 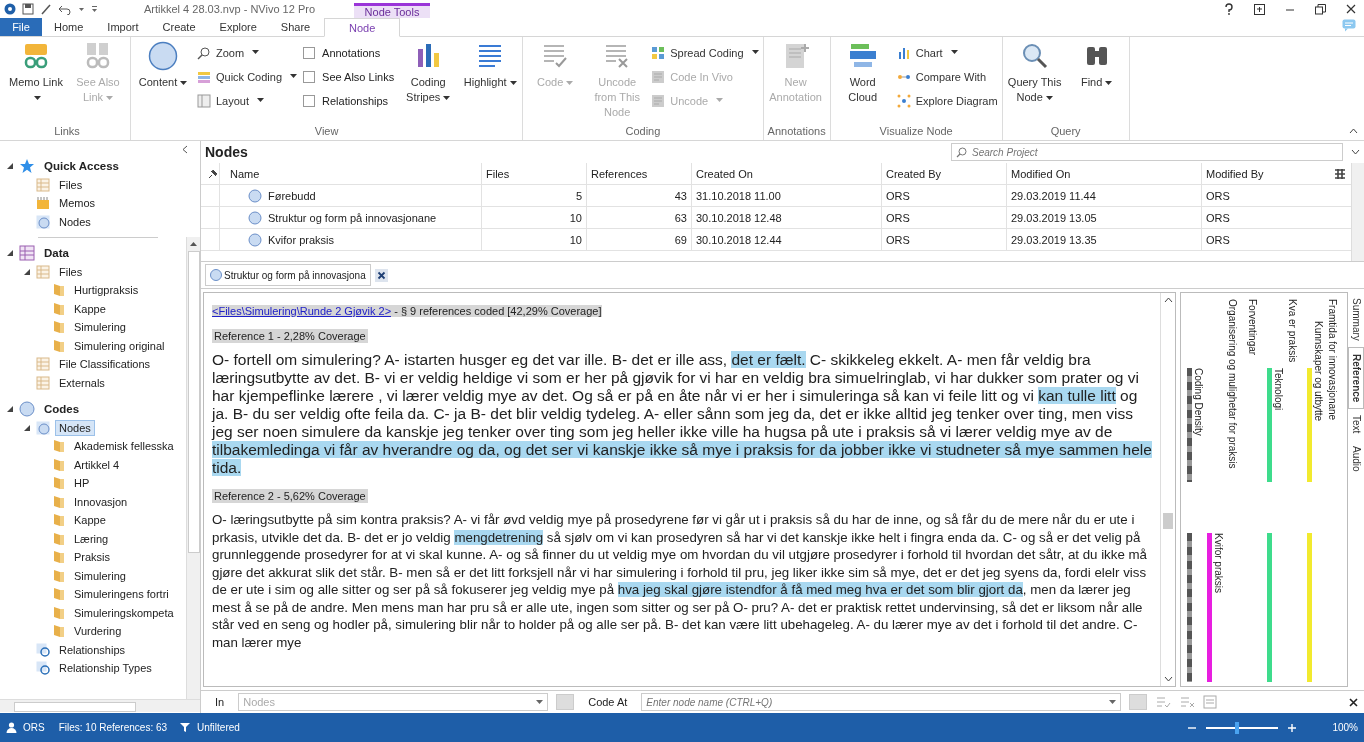 What do you see at coordinates (1229, 9) in the screenshot?
I see `help-icon` at bounding box center [1229, 9].